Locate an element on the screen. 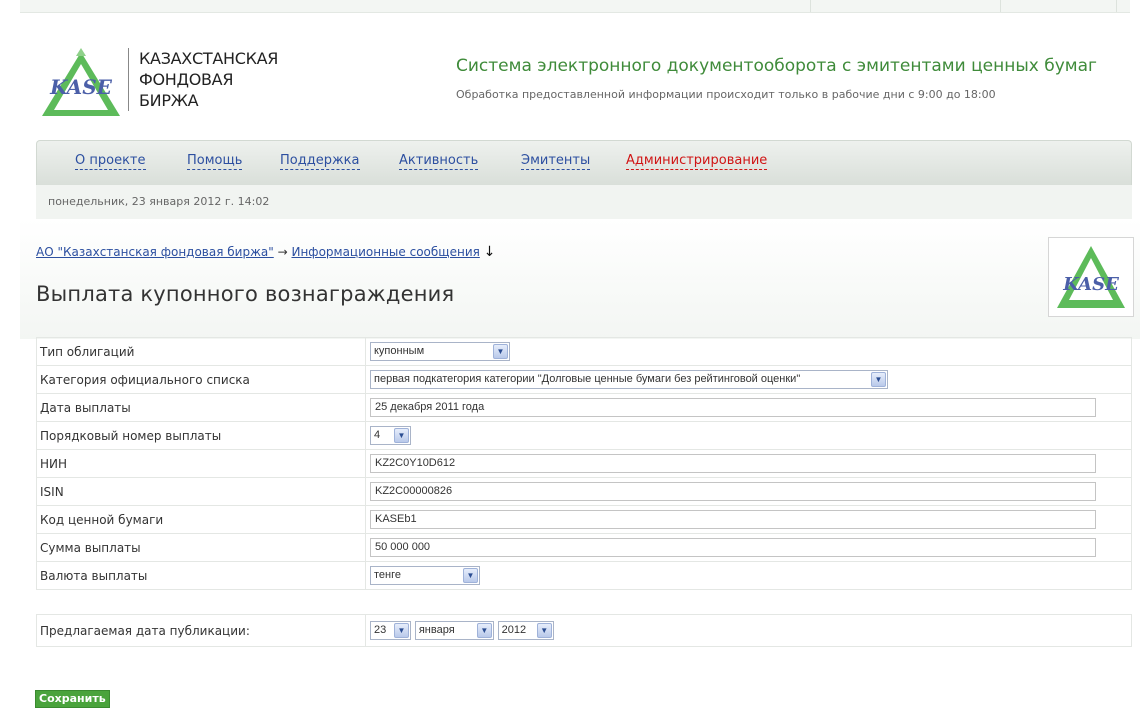  breadcrumb-root-link: АО "Казахстанская фондовая биржа" is located at coordinates (155, 252).